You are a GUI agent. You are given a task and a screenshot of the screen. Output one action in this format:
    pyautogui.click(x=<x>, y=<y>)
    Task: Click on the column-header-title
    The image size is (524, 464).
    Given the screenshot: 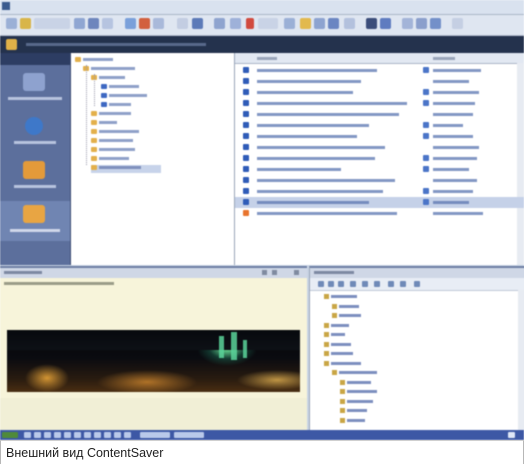 What is the action you would take?
    pyautogui.click(x=267, y=58)
    